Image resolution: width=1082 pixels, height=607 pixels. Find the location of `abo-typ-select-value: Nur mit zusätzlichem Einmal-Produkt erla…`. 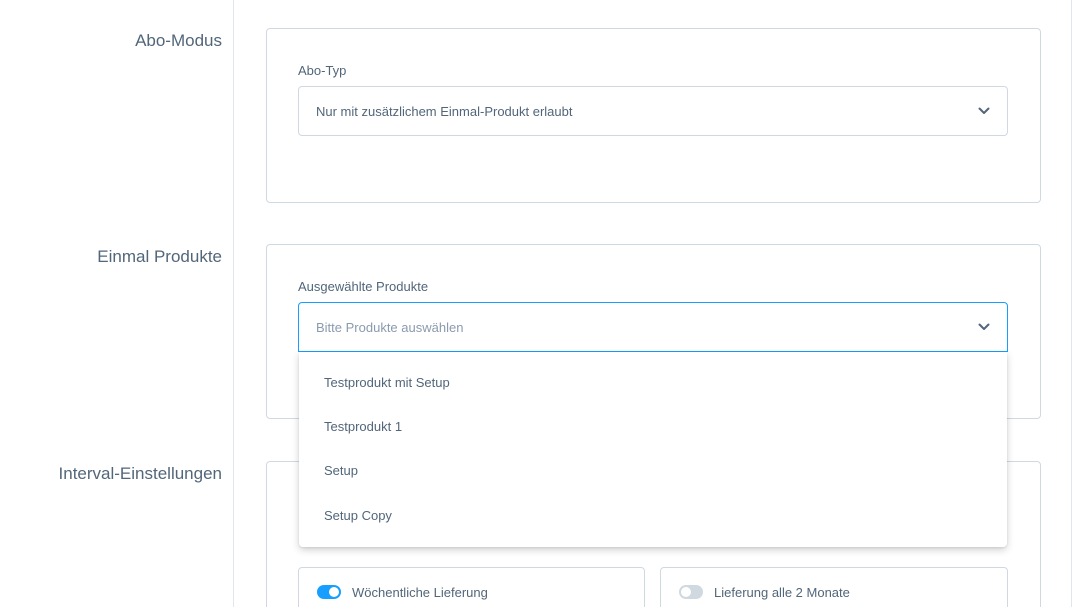

abo-typ-select-value: Nur mit zusätzlichem Einmal-Produkt erla… is located at coordinates (444, 111).